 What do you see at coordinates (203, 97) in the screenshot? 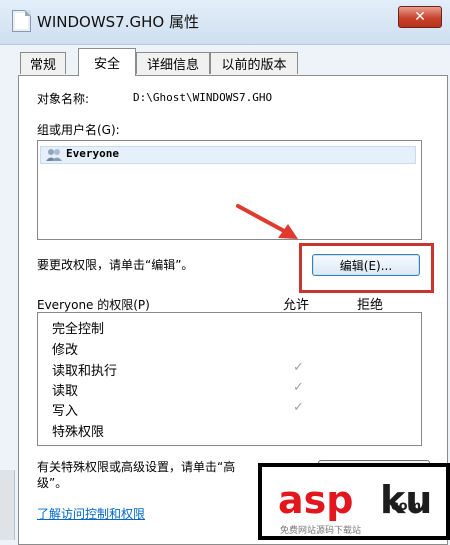
I see `object-name-value: D:\Ghost\WINDOWS7.GHO` at bounding box center [203, 97].